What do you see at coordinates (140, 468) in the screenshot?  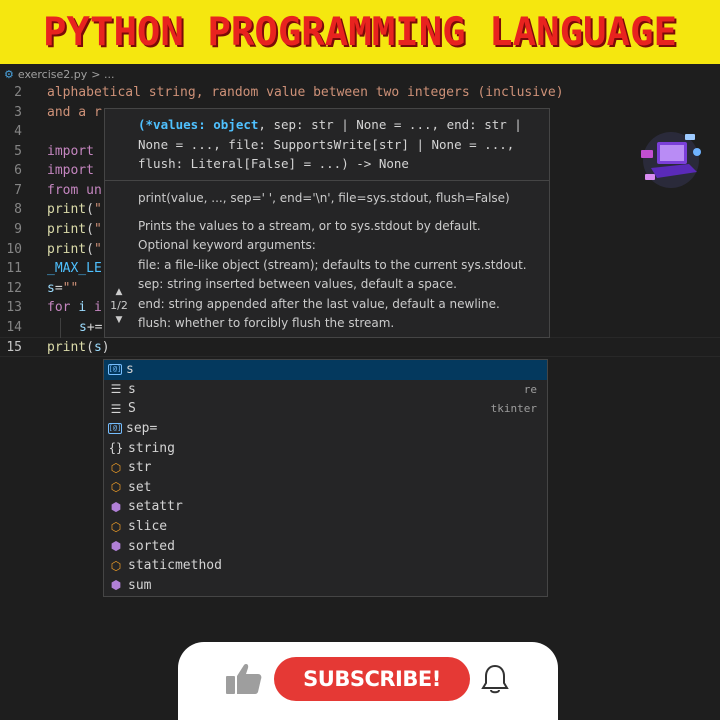 I see `suggestion-label: str` at bounding box center [140, 468].